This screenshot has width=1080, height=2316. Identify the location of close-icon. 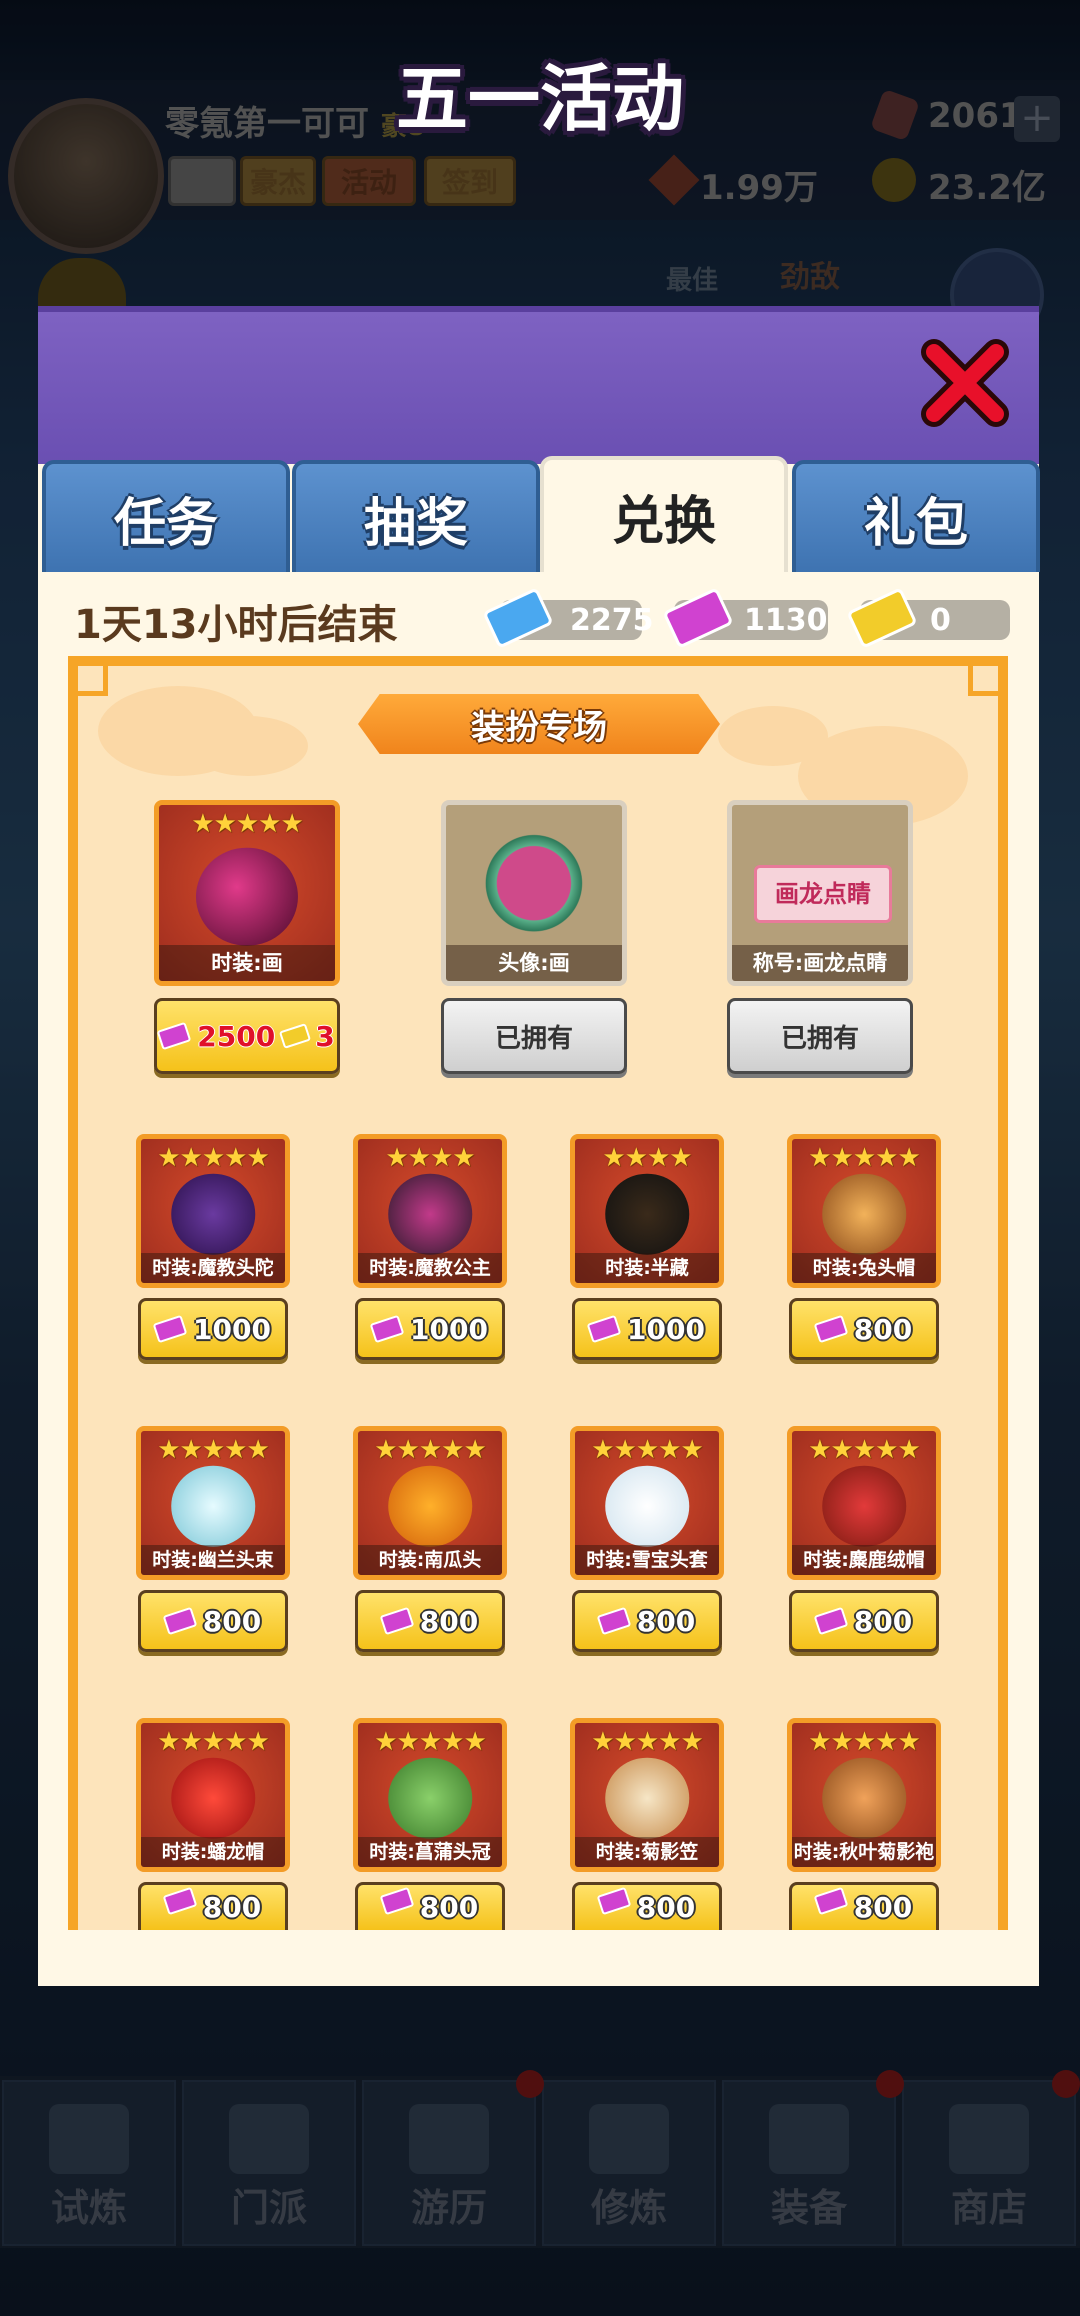
(965, 383).